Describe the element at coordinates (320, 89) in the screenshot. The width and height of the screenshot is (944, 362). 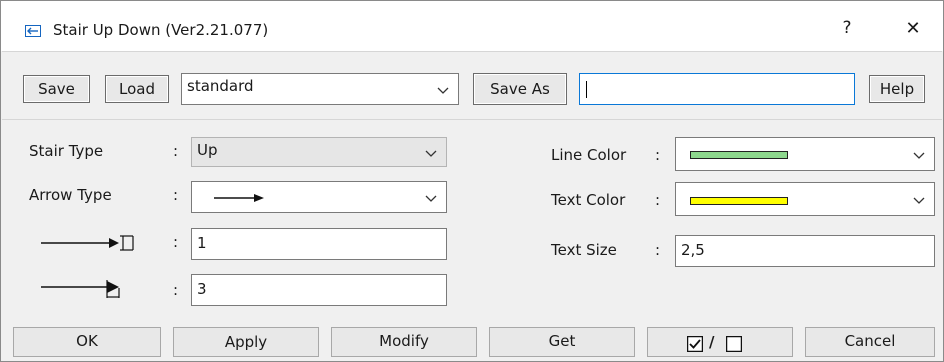
I see `preset-select: standard` at that location.